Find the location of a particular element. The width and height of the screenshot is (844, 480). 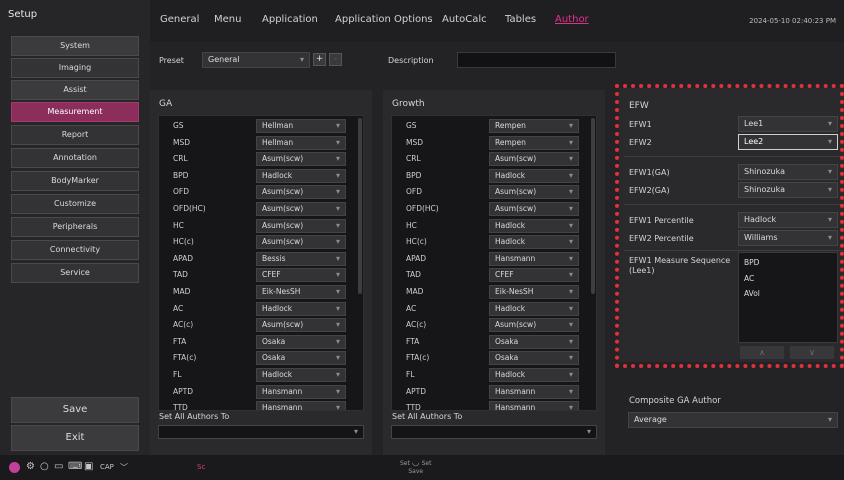

sequence-item-avol: AVol is located at coordinates (752, 293).